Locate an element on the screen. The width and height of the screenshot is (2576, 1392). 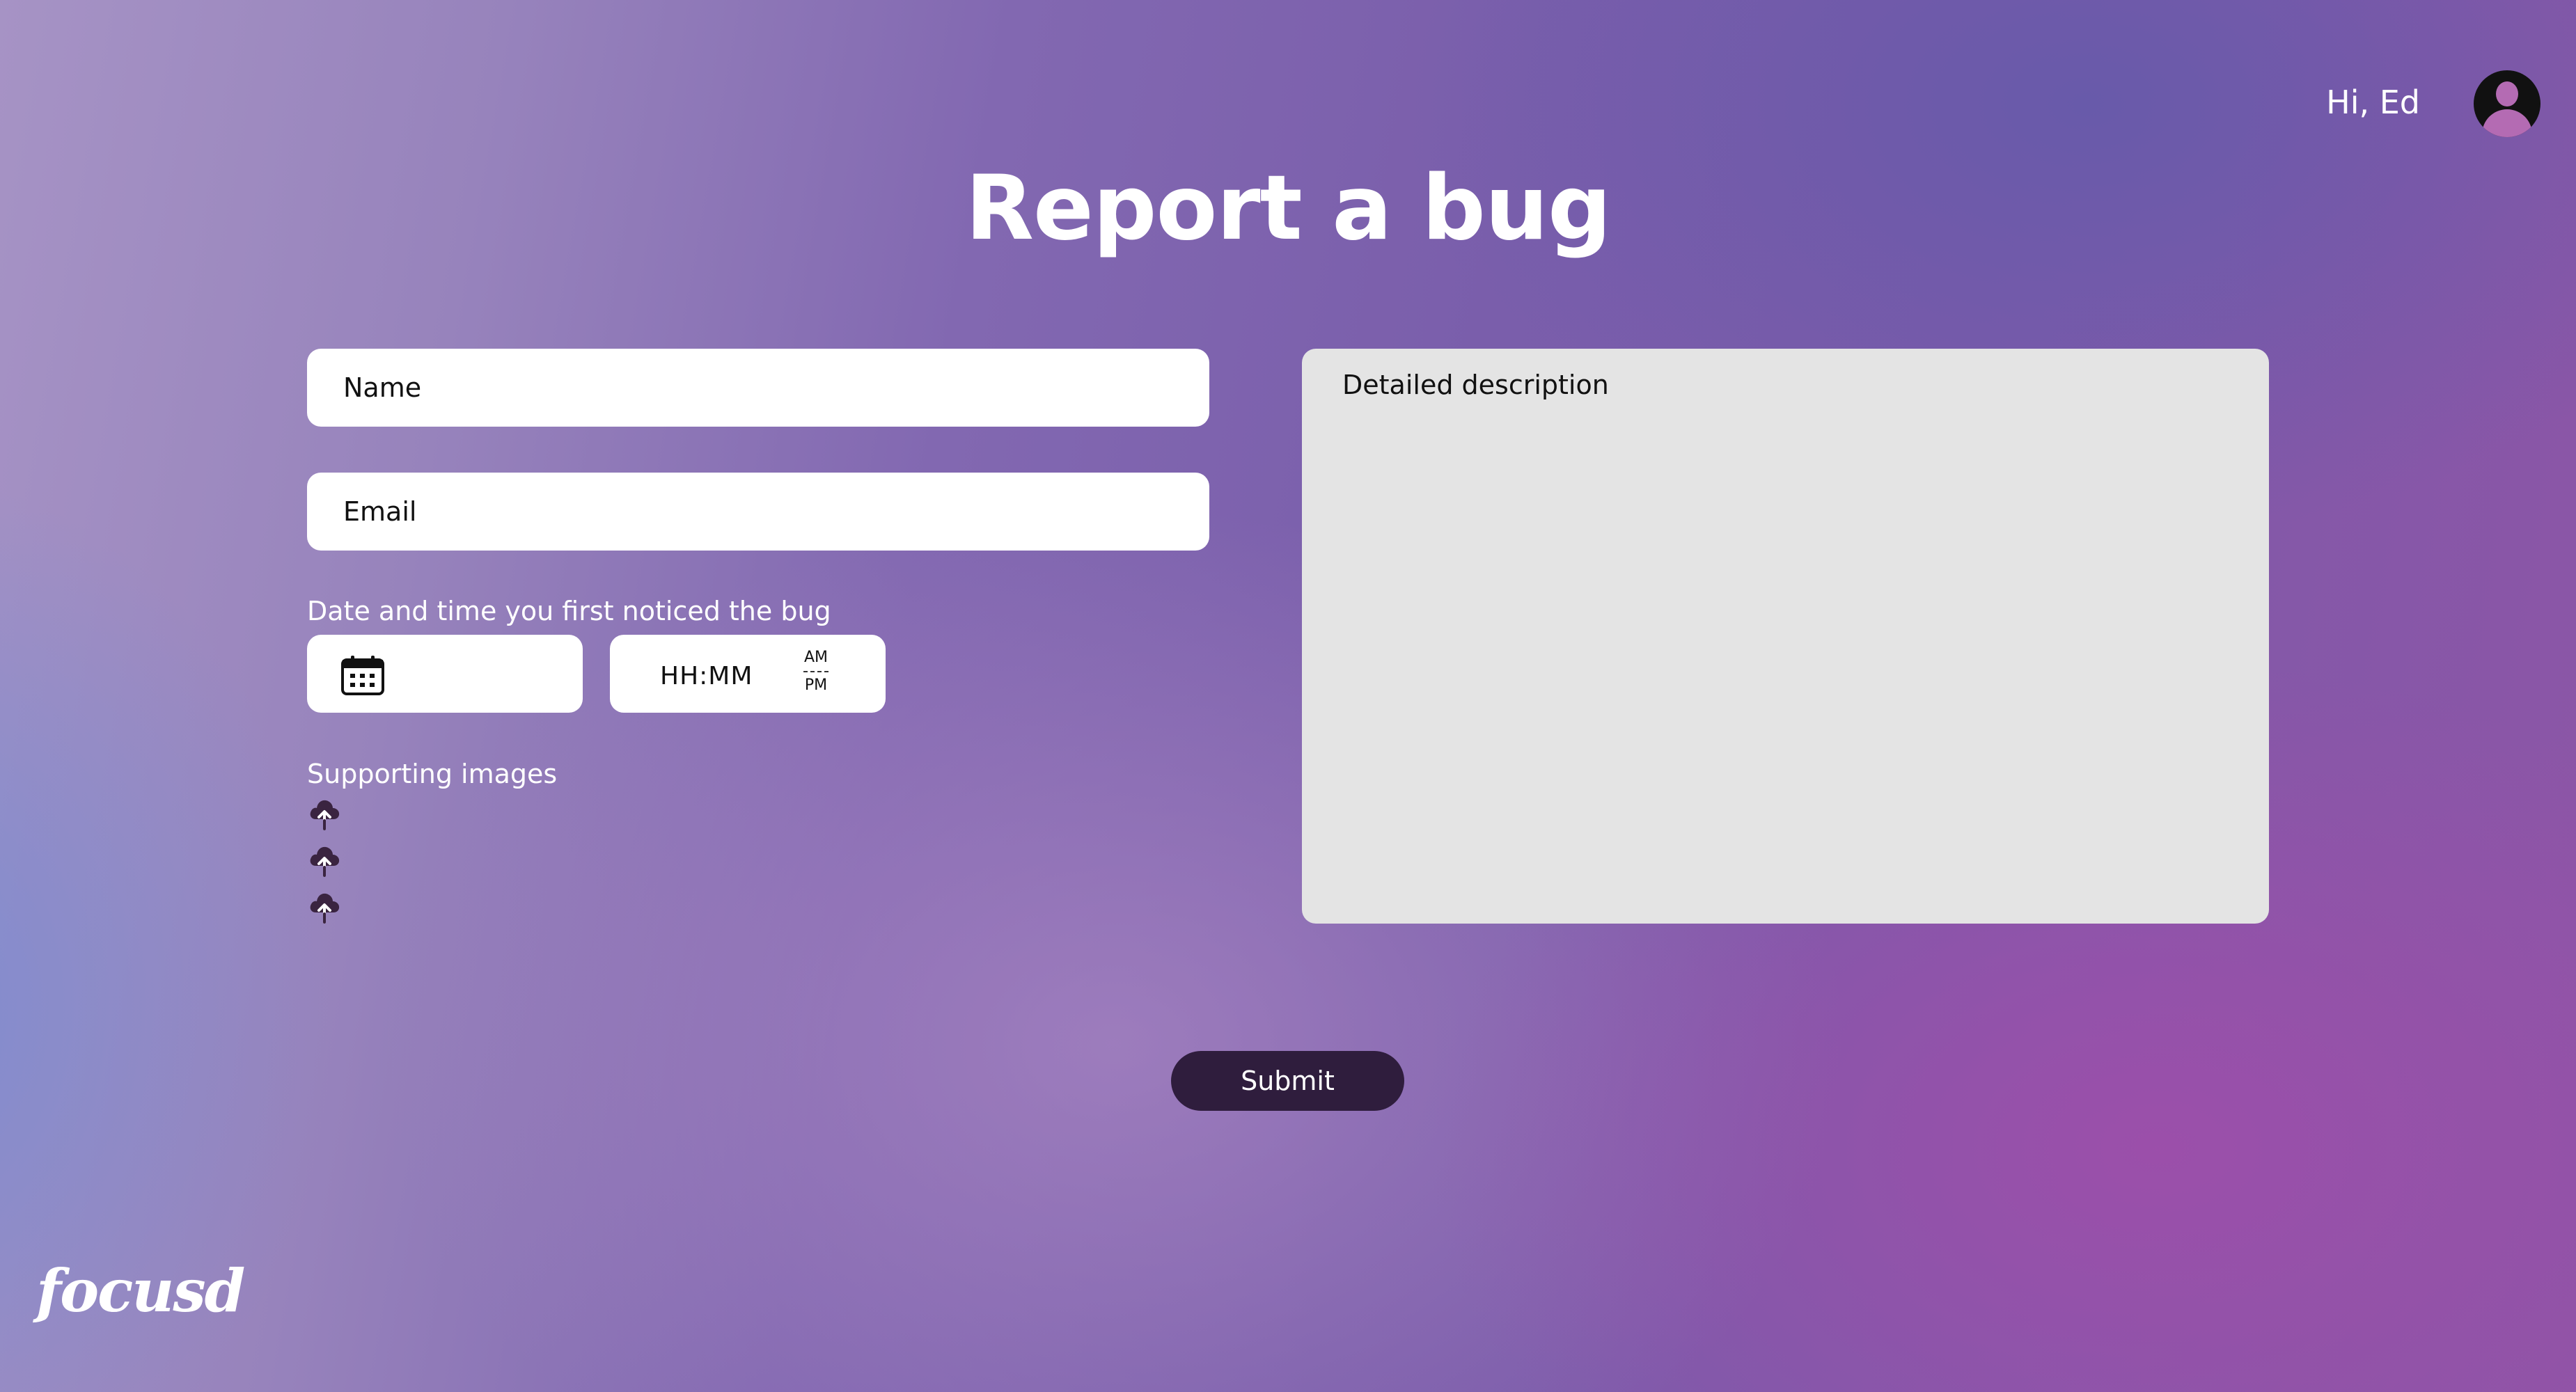
user-greeting: Hi, Ed is located at coordinates (2373, 102).